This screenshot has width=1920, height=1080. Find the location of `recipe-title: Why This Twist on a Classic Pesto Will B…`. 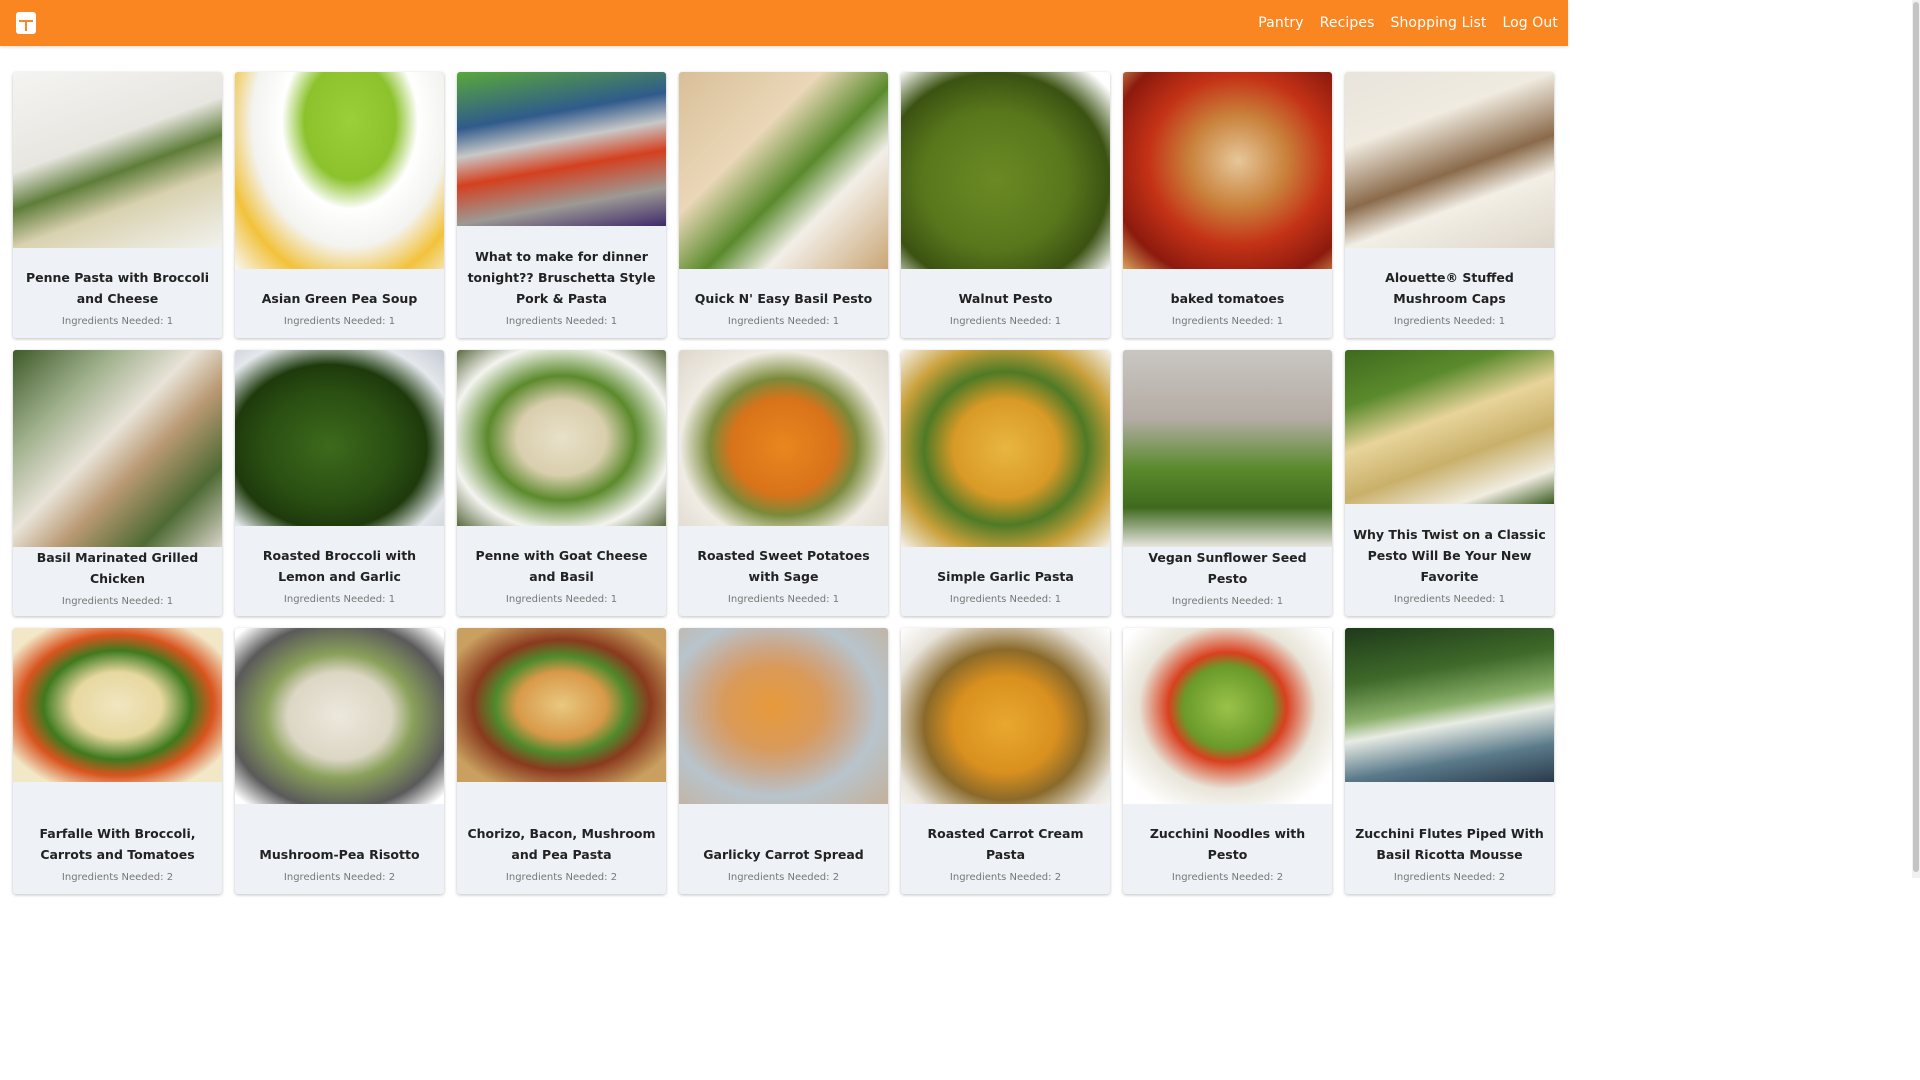

recipe-title: Why This Twist on a Classic Pesto Will B… is located at coordinates (1449, 555).